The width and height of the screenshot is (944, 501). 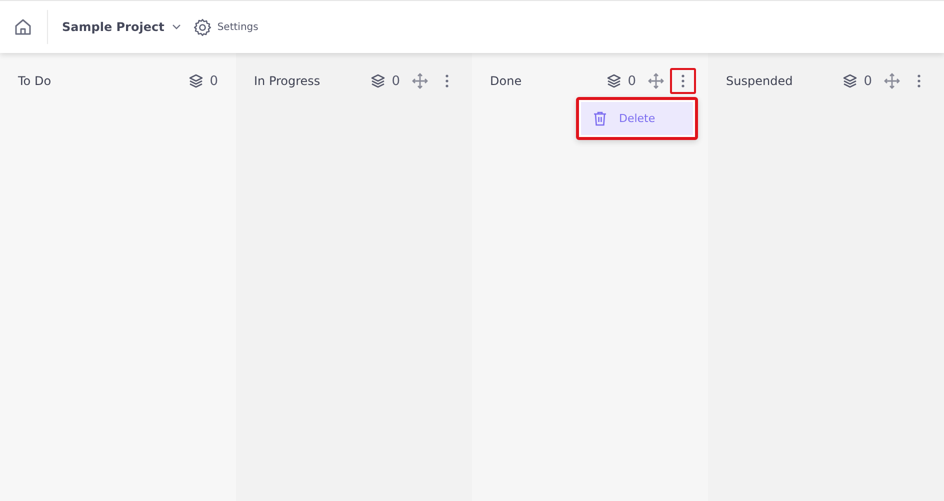 What do you see at coordinates (506, 81) in the screenshot?
I see `column-title: Done` at bounding box center [506, 81].